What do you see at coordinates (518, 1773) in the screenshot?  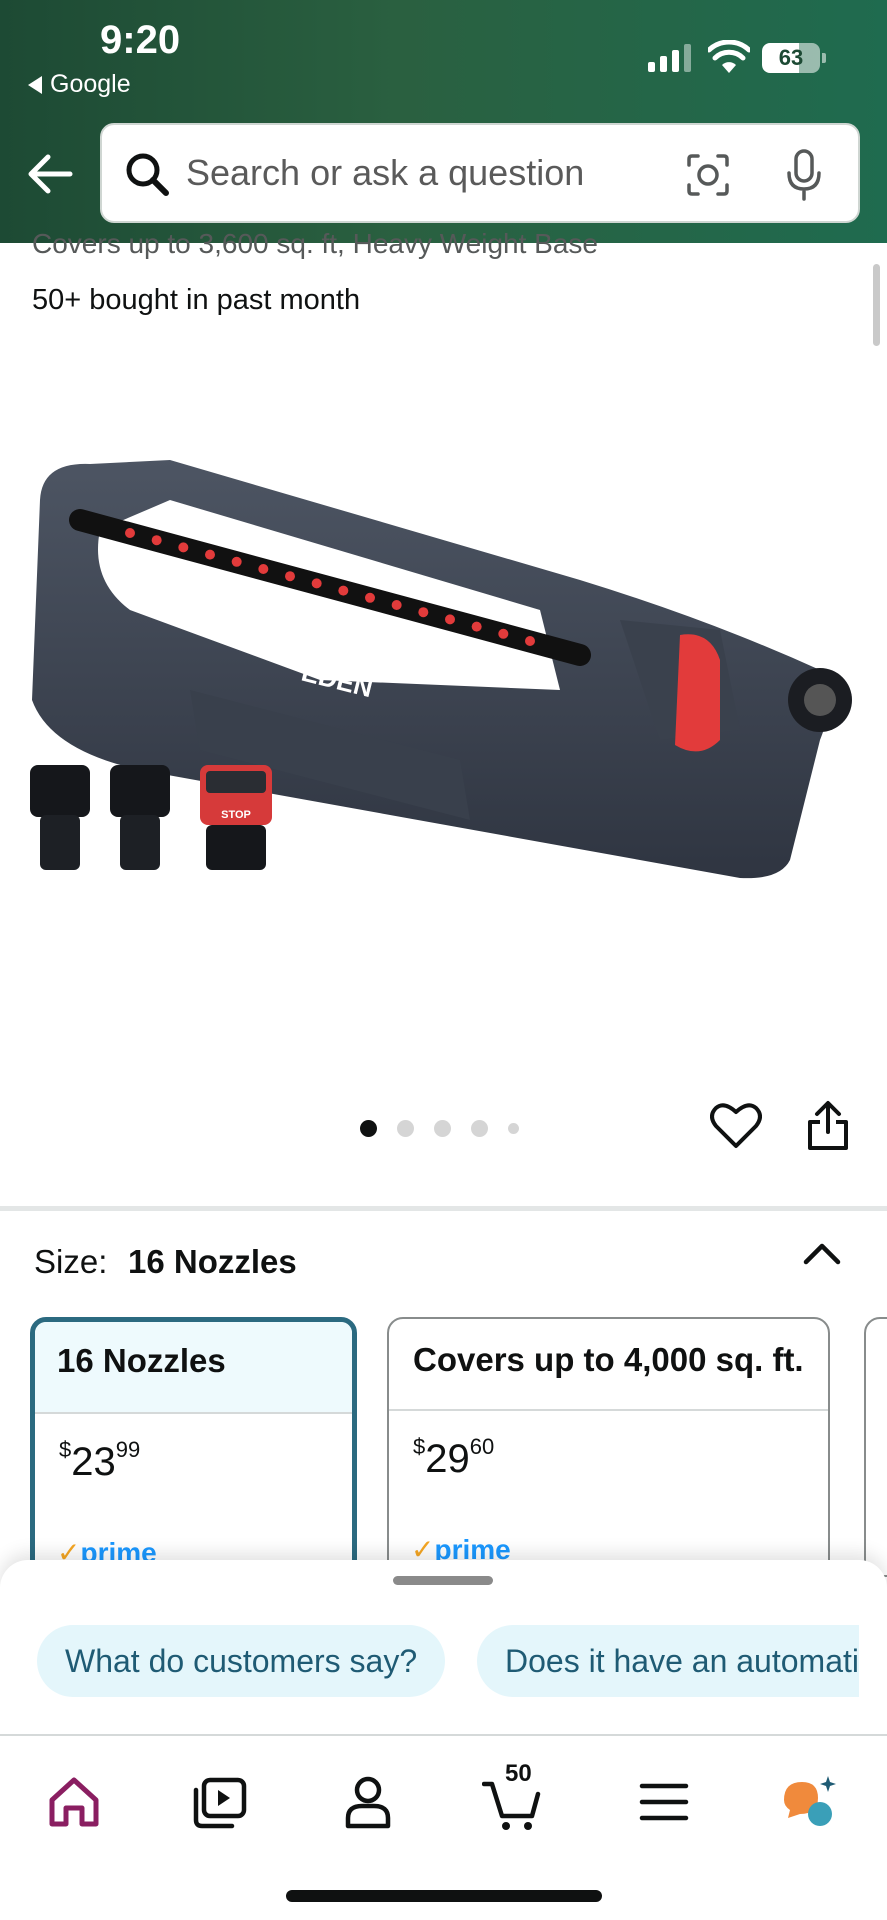 I see `cart-count-badge: 50` at bounding box center [518, 1773].